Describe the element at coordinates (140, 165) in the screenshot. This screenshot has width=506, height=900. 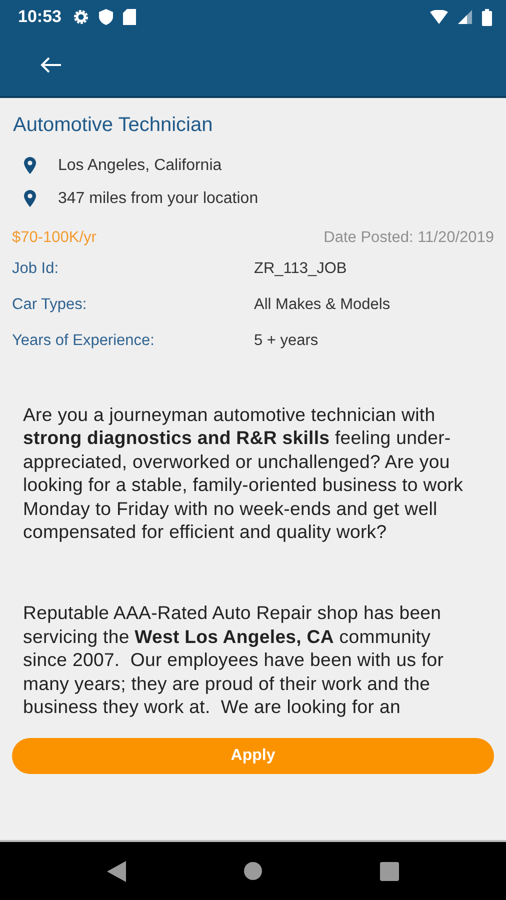
I see `location-text: Los Angeles, California` at that location.